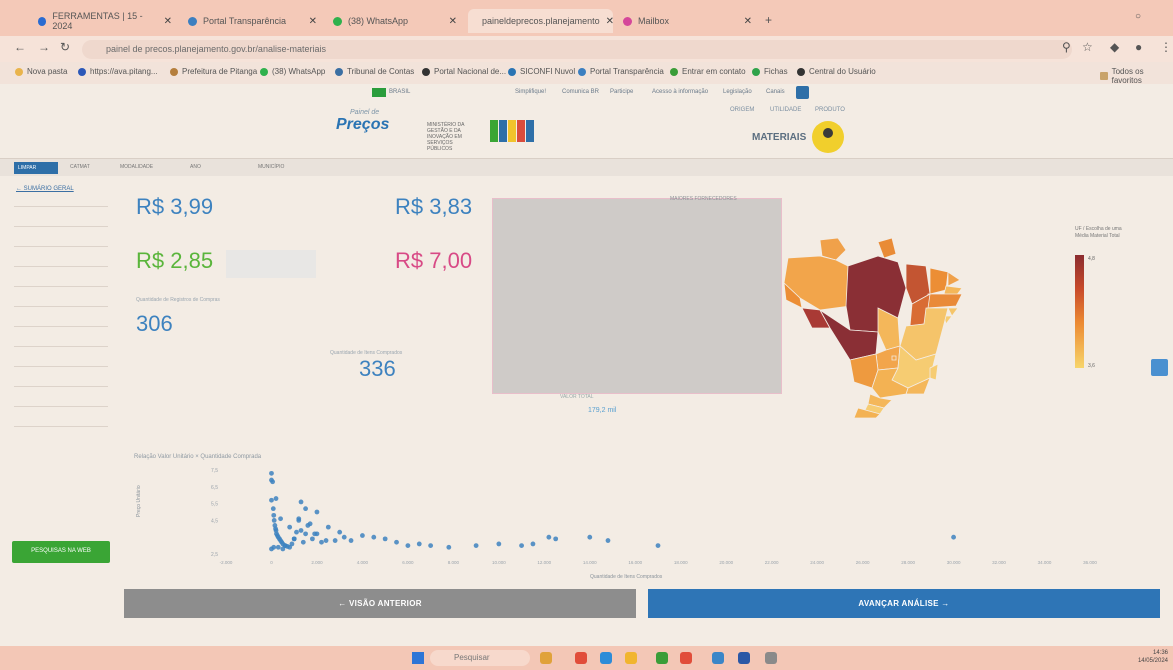 This screenshot has width=1173, height=670. I want to click on profile-icon: ●, so click(1138, 47).